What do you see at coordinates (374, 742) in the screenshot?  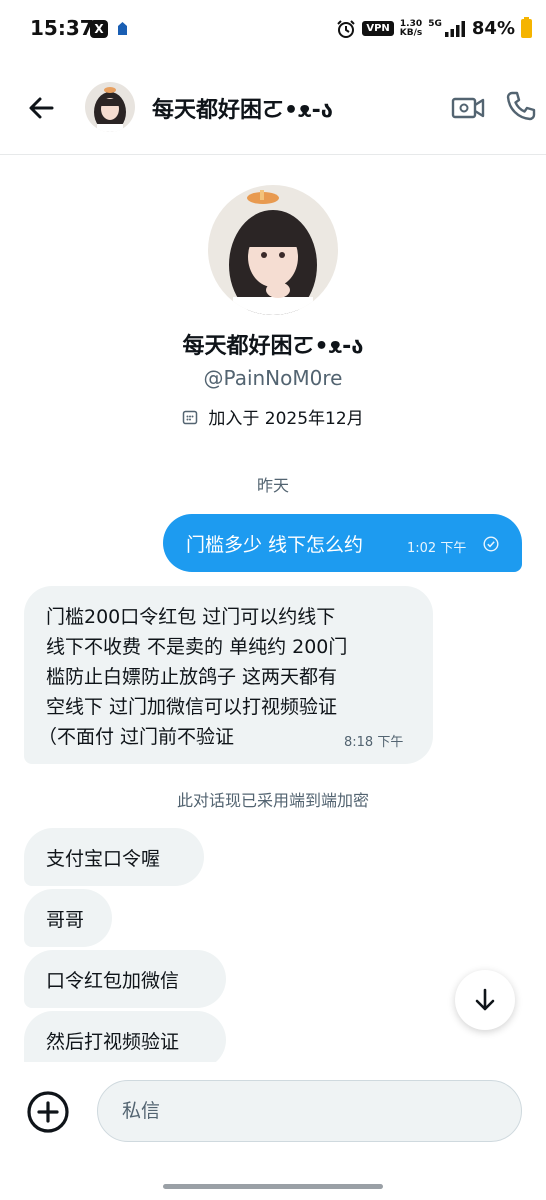 I see `message-time: 8:18 下午` at bounding box center [374, 742].